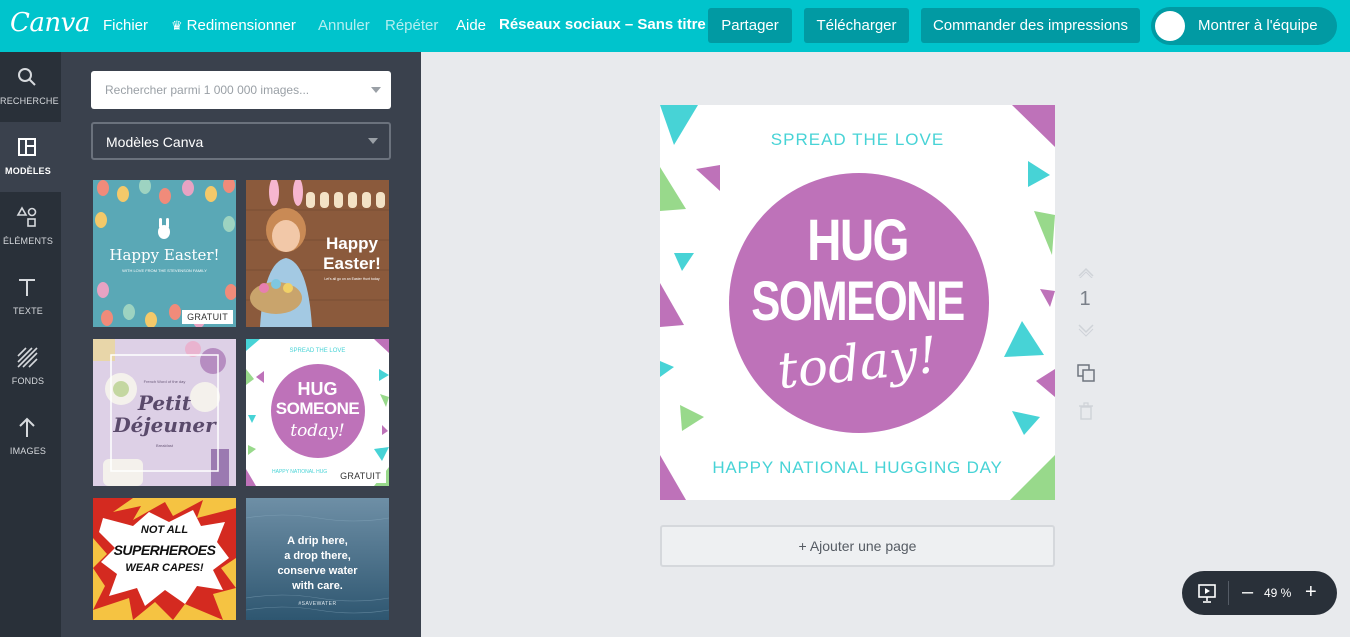 The image size is (1350, 637). I want to click on undo-button: Annuler, so click(344, 25).